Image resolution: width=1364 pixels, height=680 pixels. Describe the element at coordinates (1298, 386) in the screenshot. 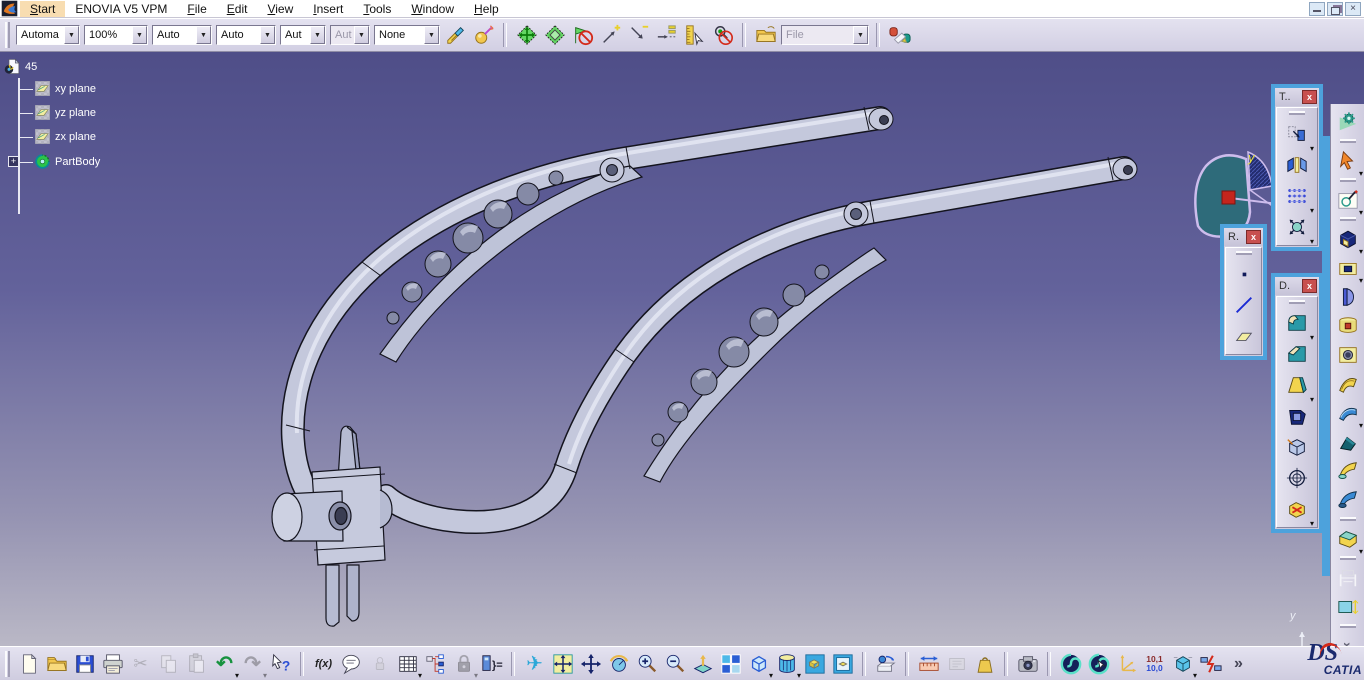

I see `draft-icon` at that location.